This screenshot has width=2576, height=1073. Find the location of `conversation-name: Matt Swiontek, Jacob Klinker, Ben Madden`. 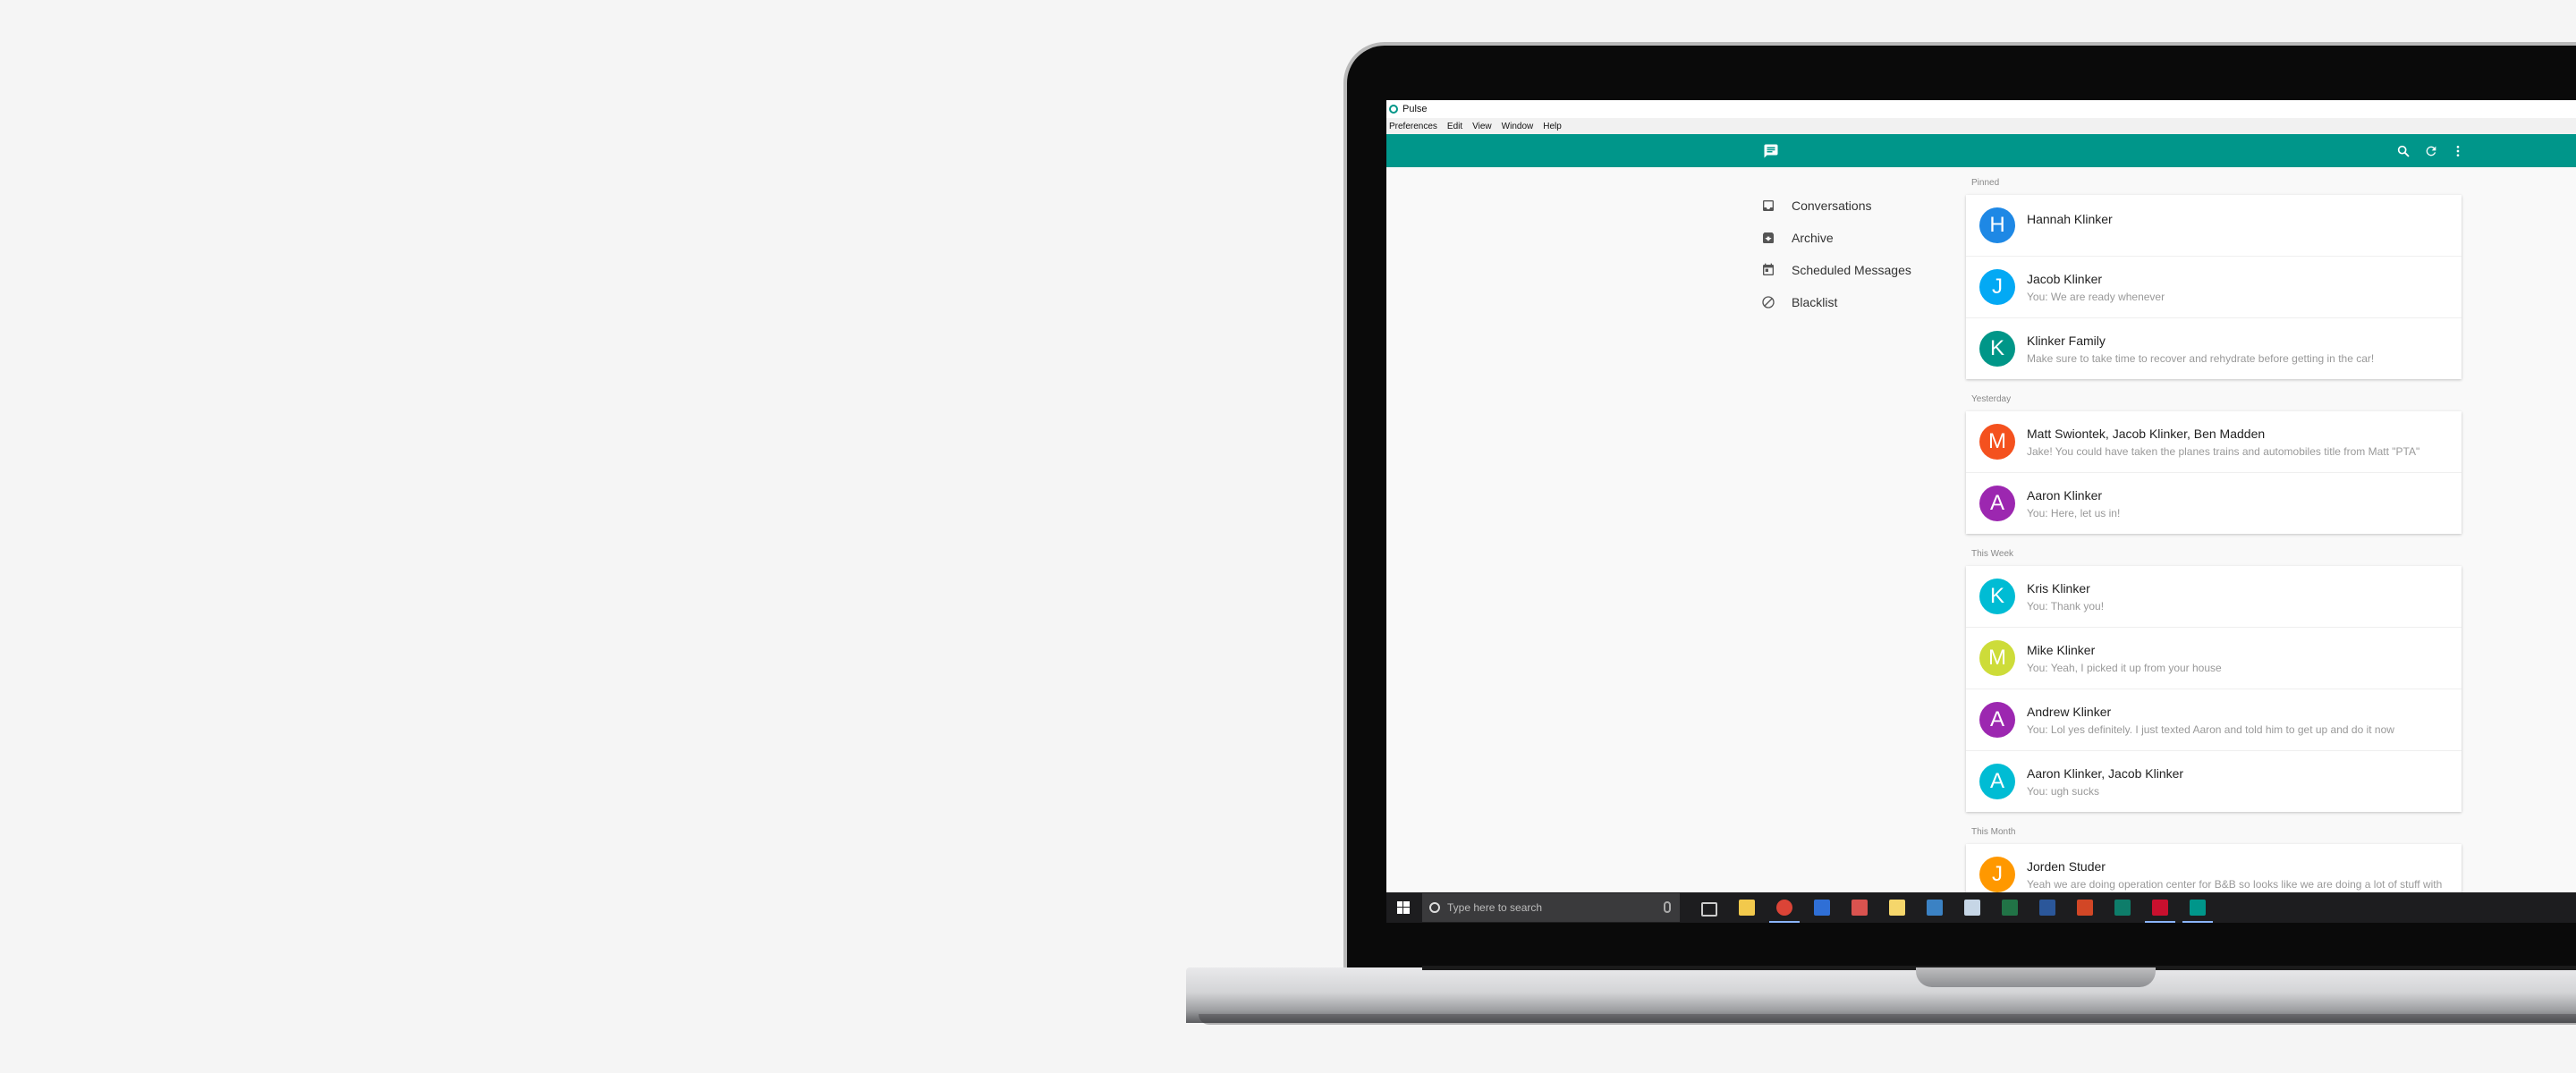

conversation-name: Matt Swiontek, Jacob Klinker, Ben Madden is located at coordinates (2146, 433).